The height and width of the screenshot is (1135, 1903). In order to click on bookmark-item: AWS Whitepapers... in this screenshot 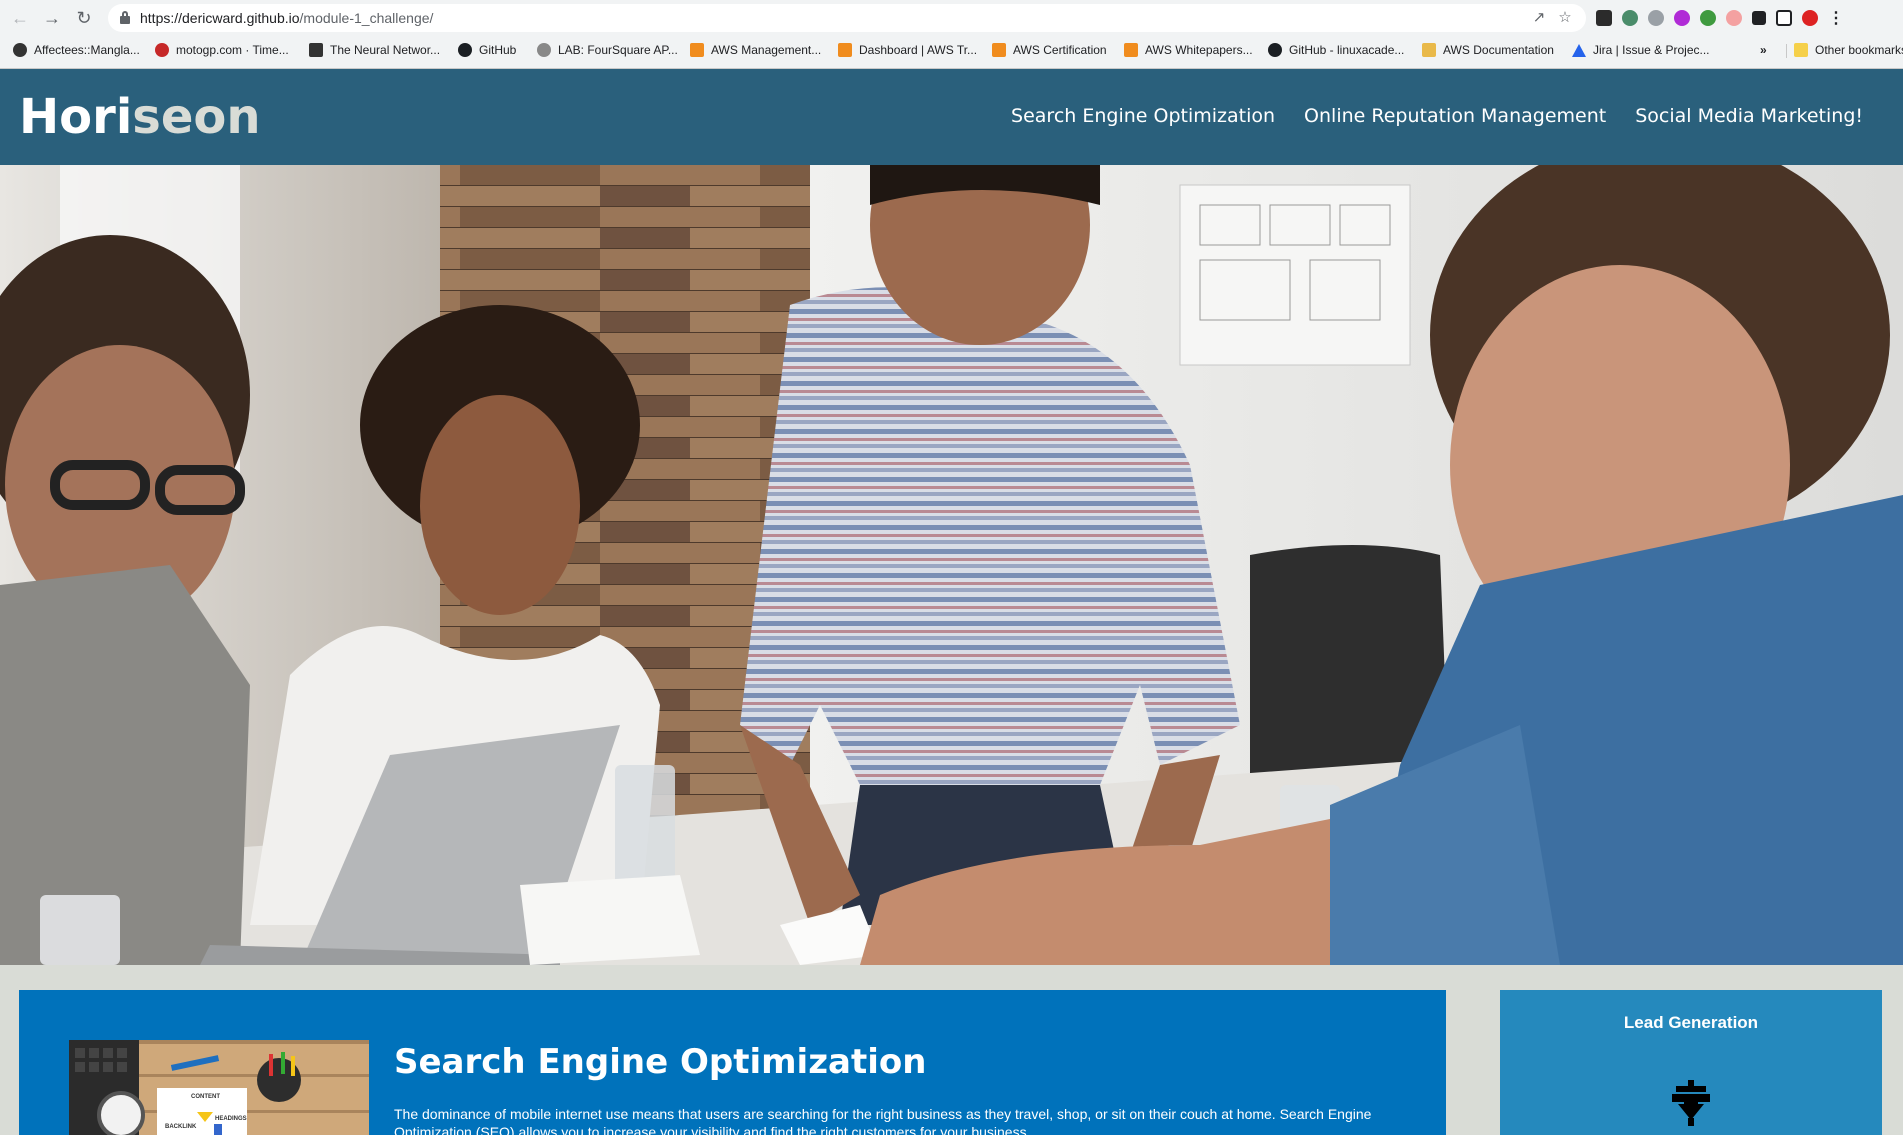, I will do `click(1188, 50)`.